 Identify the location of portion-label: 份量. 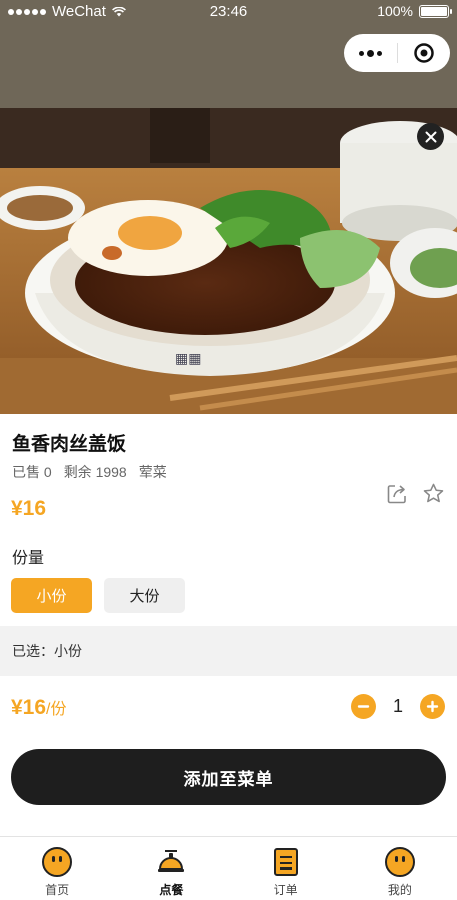
(28, 558).